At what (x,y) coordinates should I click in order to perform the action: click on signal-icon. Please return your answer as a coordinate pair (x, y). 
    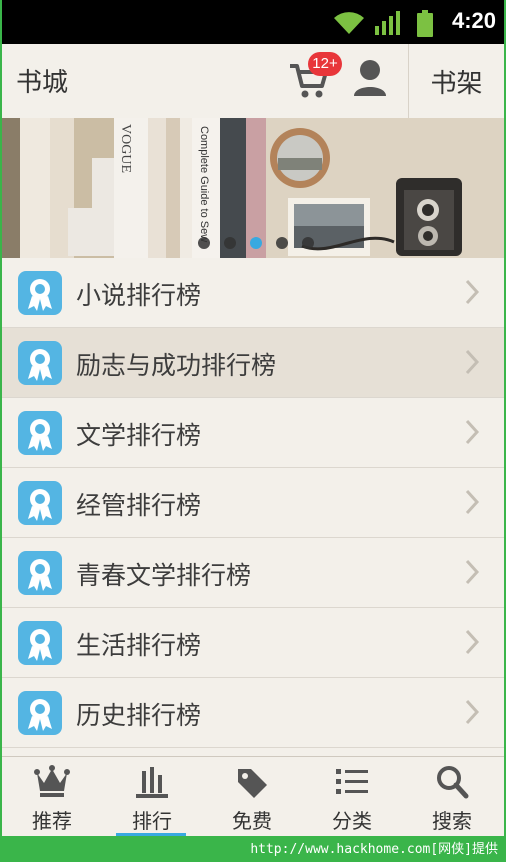
    Looking at the image, I should click on (387, 23).